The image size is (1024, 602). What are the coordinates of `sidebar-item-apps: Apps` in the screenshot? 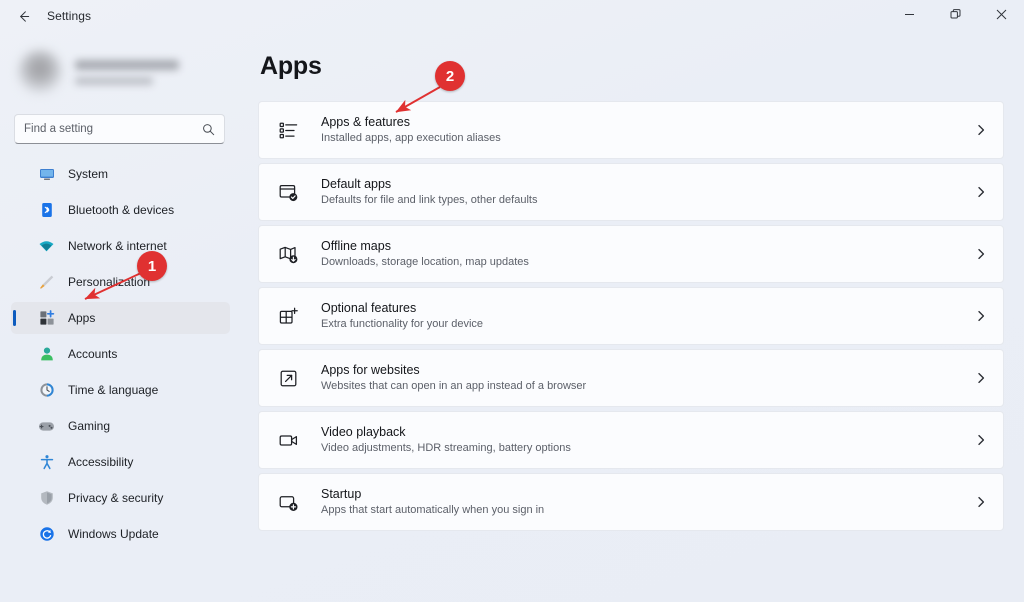 It's located at (120, 318).